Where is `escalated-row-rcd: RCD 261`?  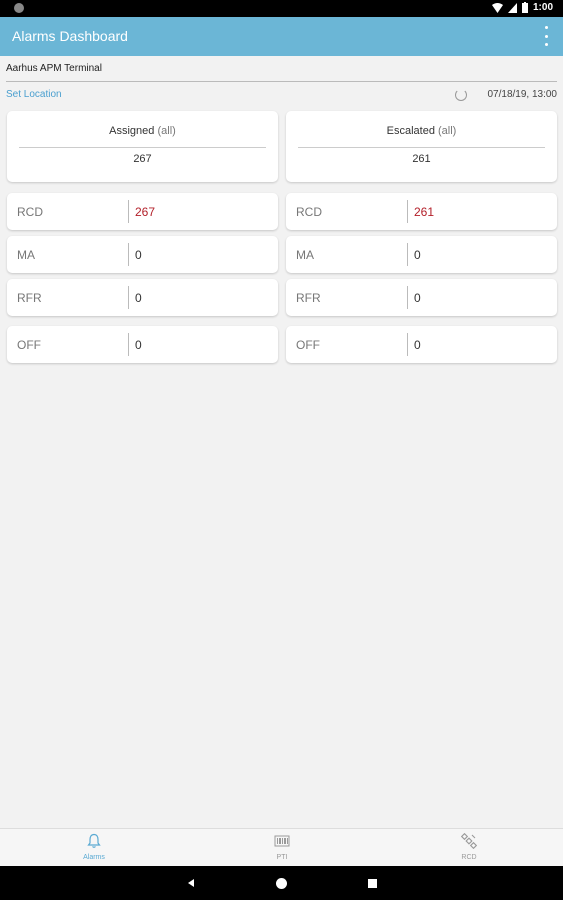
escalated-row-rcd: RCD 261 is located at coordinates (421, 211).